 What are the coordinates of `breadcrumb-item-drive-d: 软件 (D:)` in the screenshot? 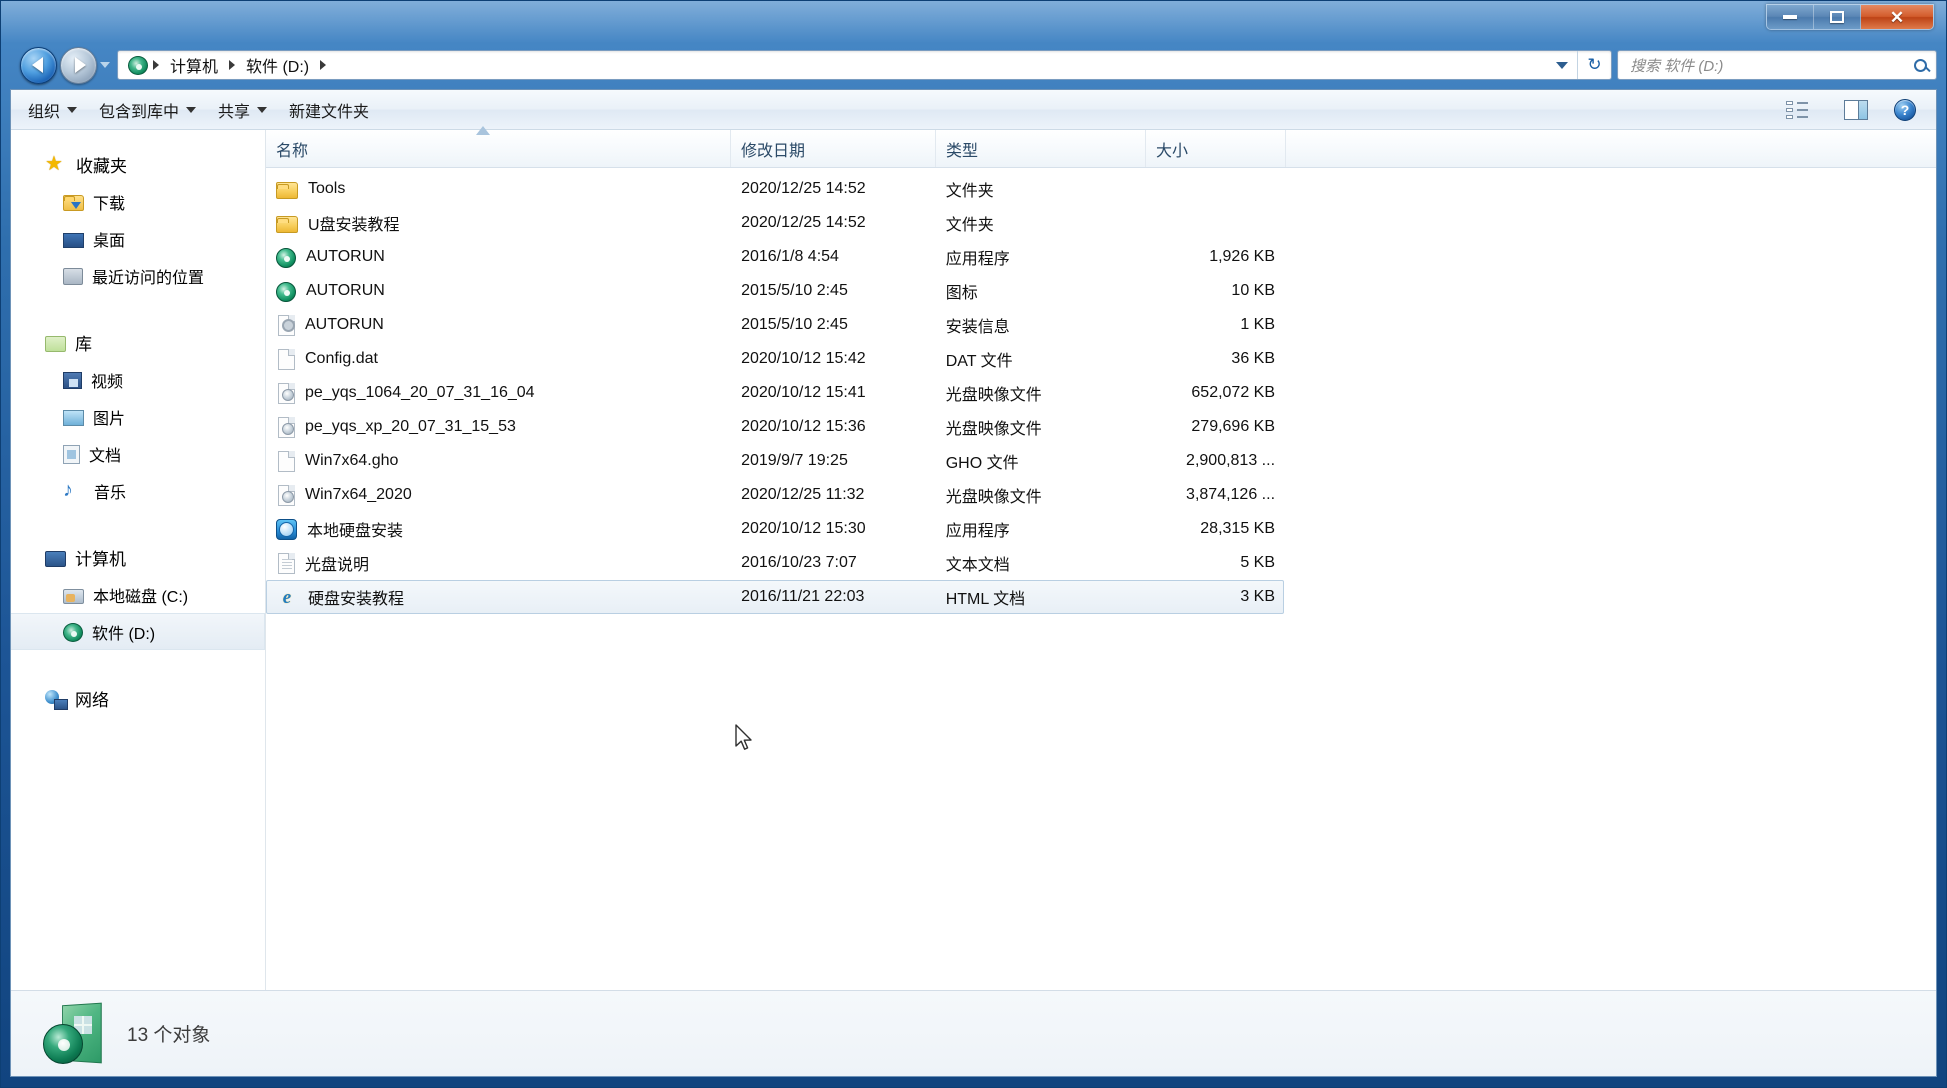 It's located at (277, 65).